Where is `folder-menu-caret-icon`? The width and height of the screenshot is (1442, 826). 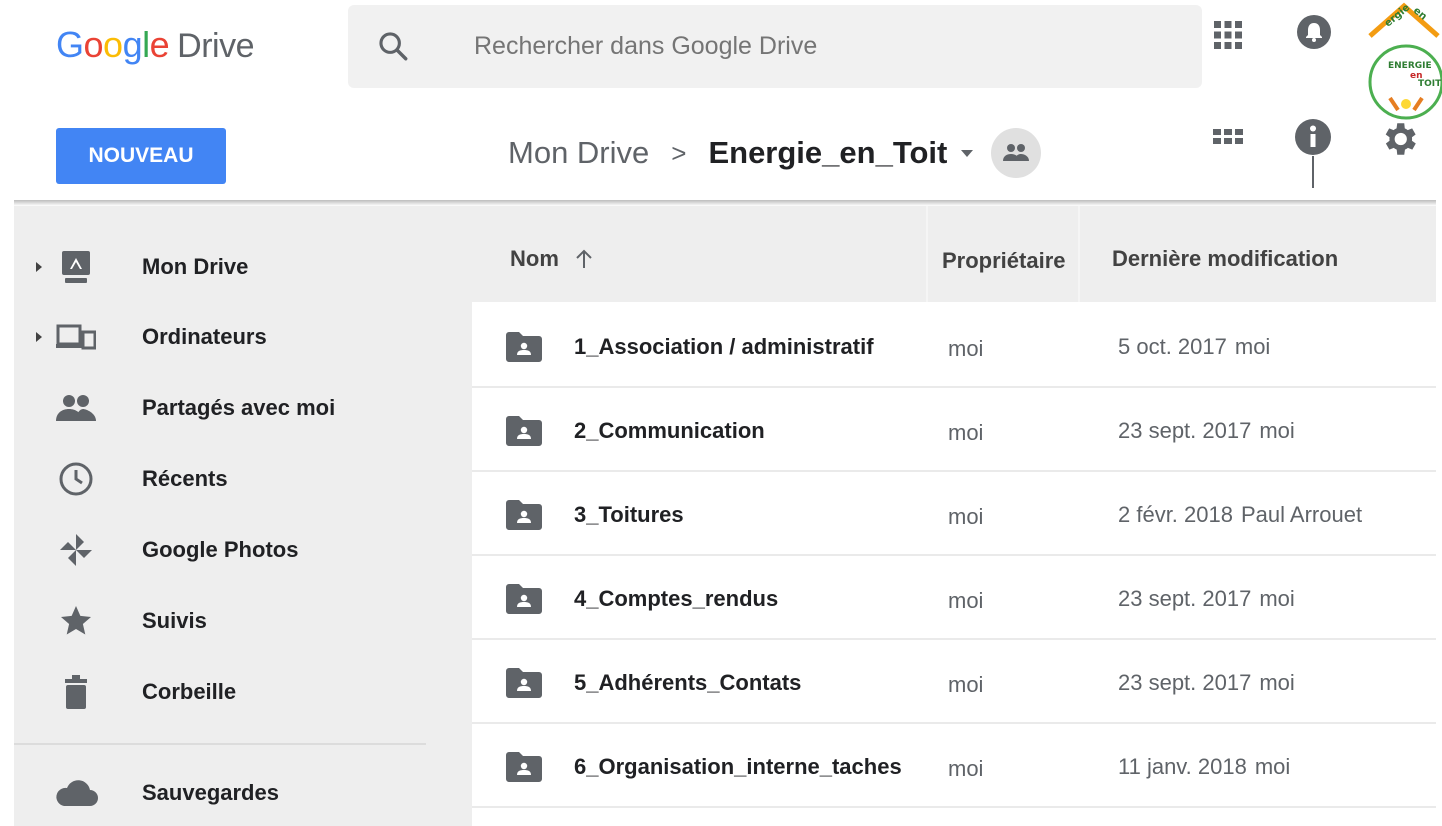
folder-menu-caret-icon is located at coordinates (967, 153).